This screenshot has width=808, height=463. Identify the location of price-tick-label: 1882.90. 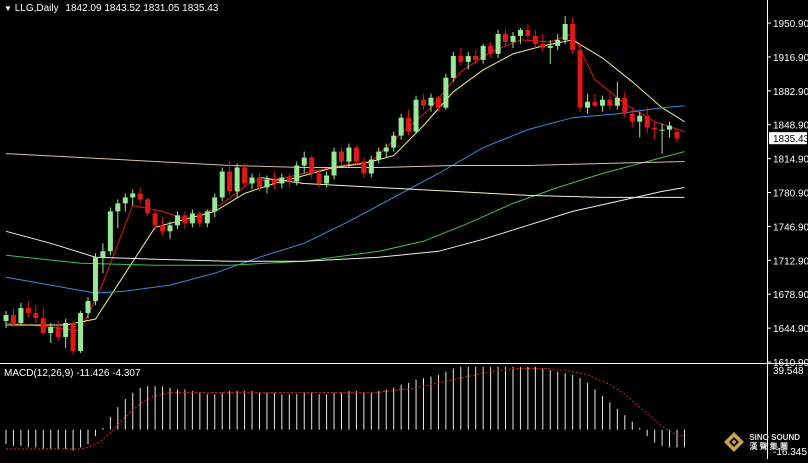
(790, 92).